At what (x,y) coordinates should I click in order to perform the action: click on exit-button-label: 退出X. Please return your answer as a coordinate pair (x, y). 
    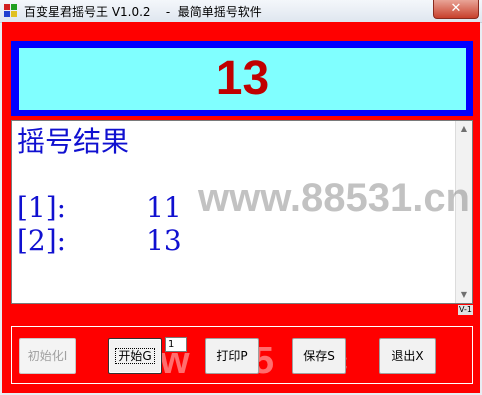
    Looking at the image, I should click on (407, 356).